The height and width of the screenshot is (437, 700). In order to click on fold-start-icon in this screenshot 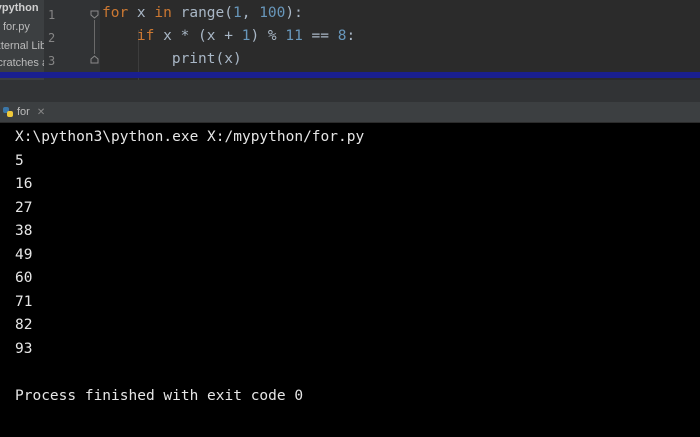, I will do `click(94, 14)`.